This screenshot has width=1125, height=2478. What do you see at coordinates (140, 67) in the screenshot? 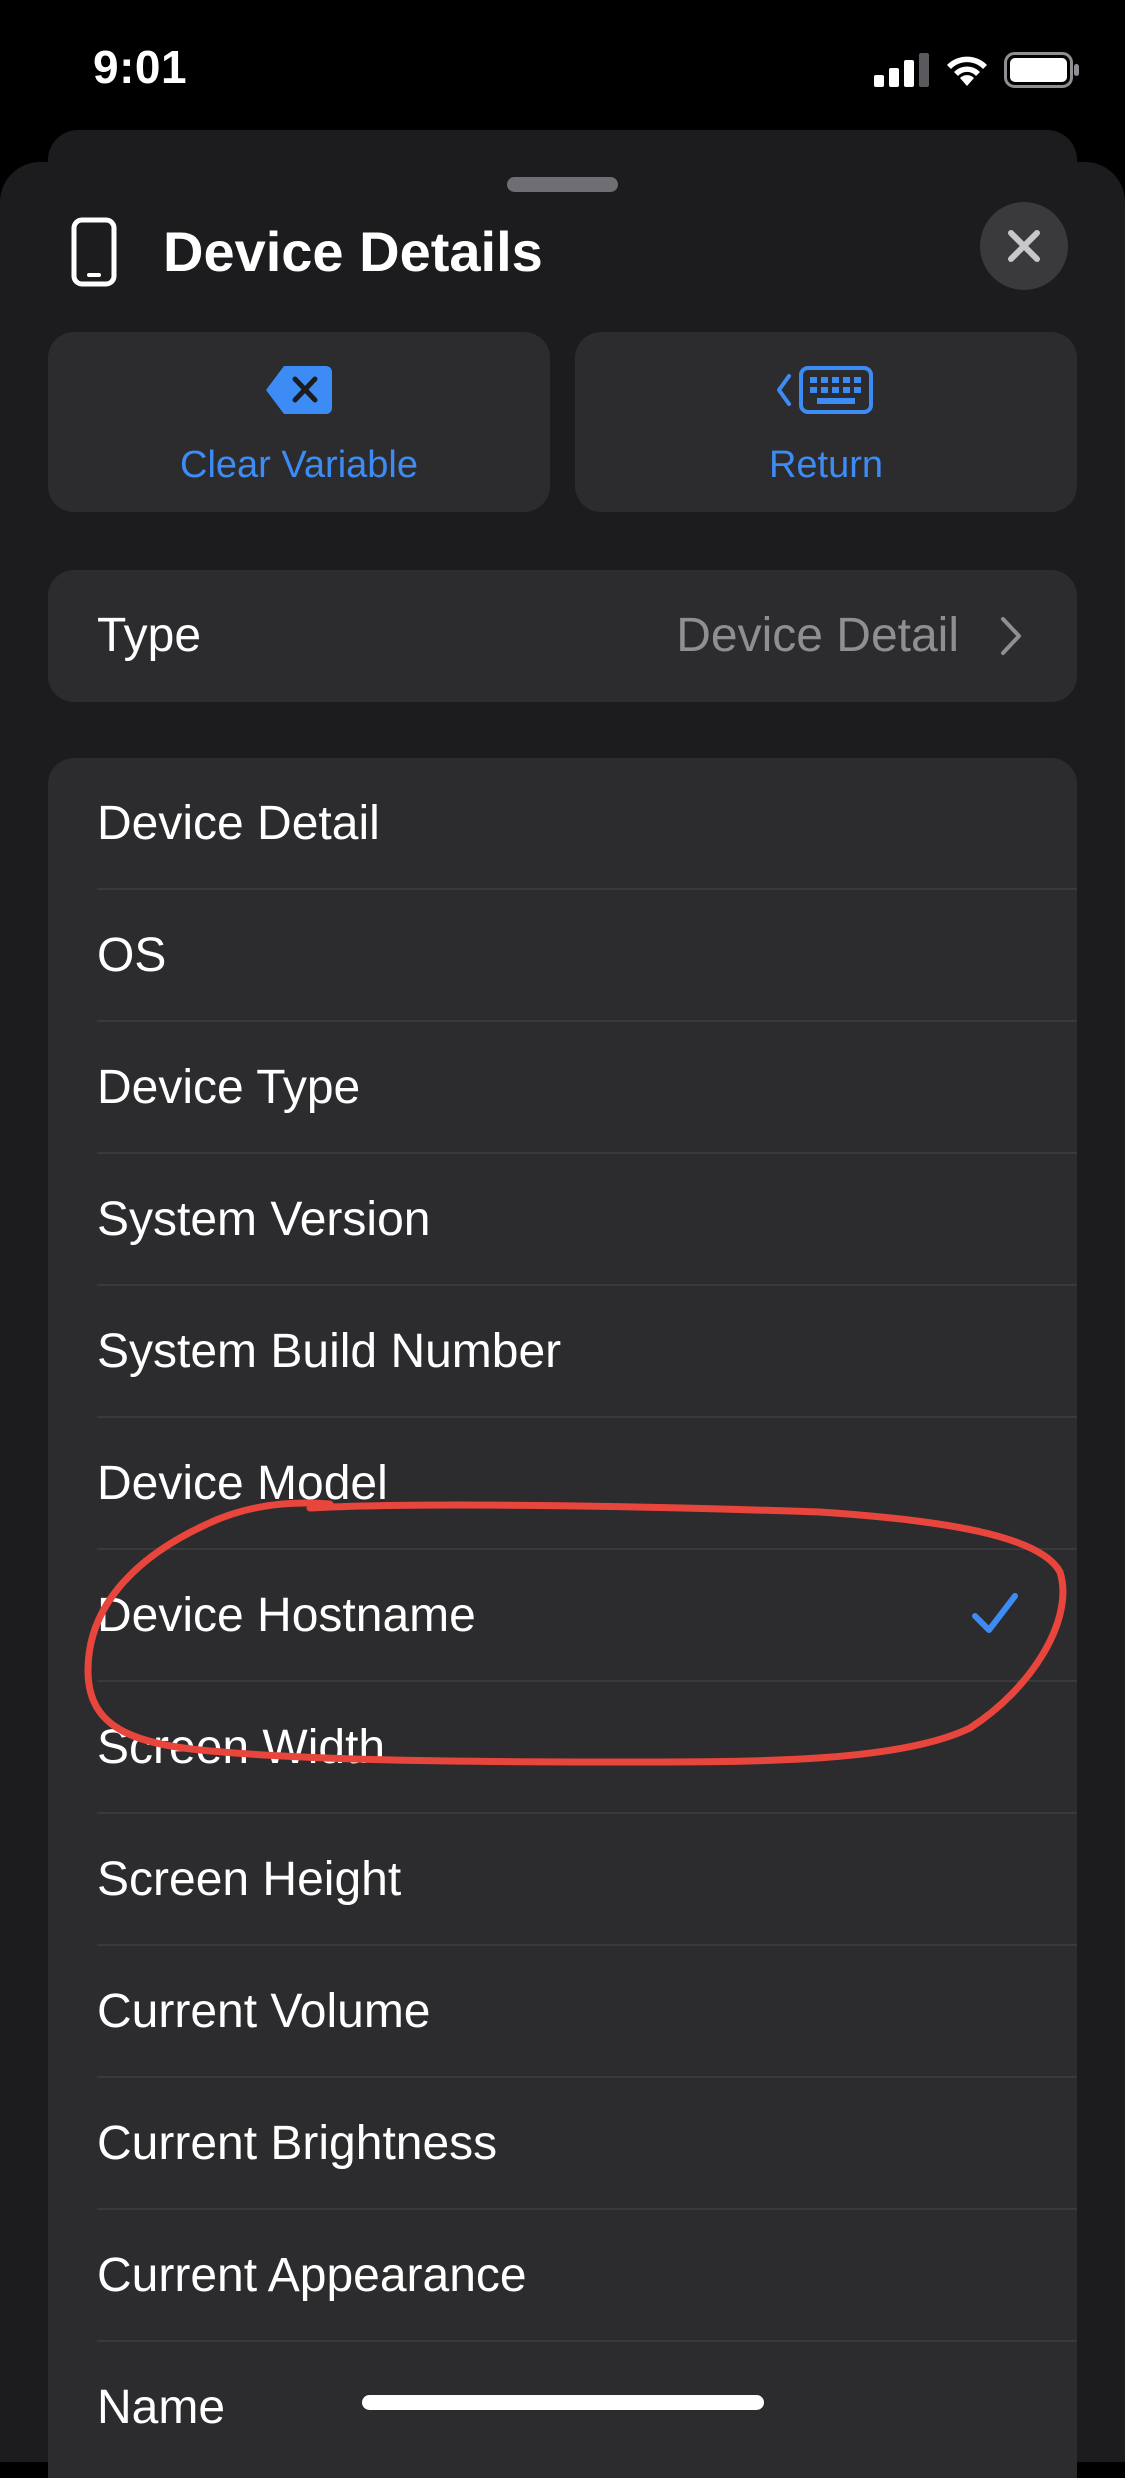
I see `status-time: 9:01` at bounding box center [140, 67].